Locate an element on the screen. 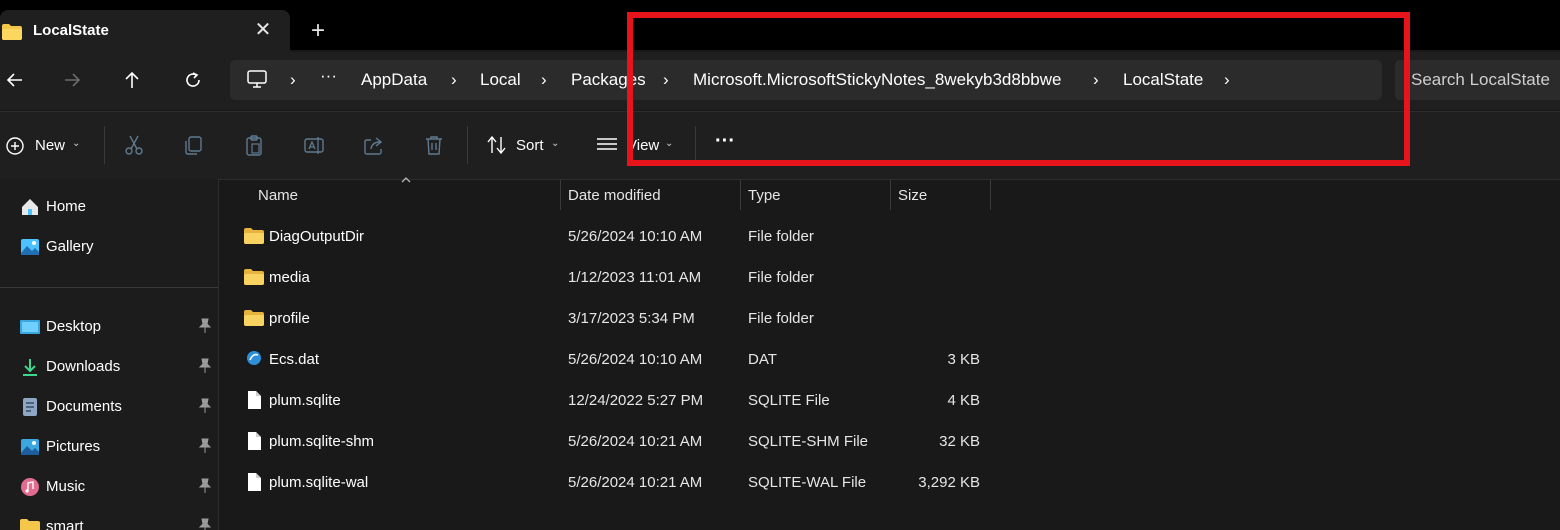  file-name: plum.sqlite-wal is located at coordinates (318, 482).